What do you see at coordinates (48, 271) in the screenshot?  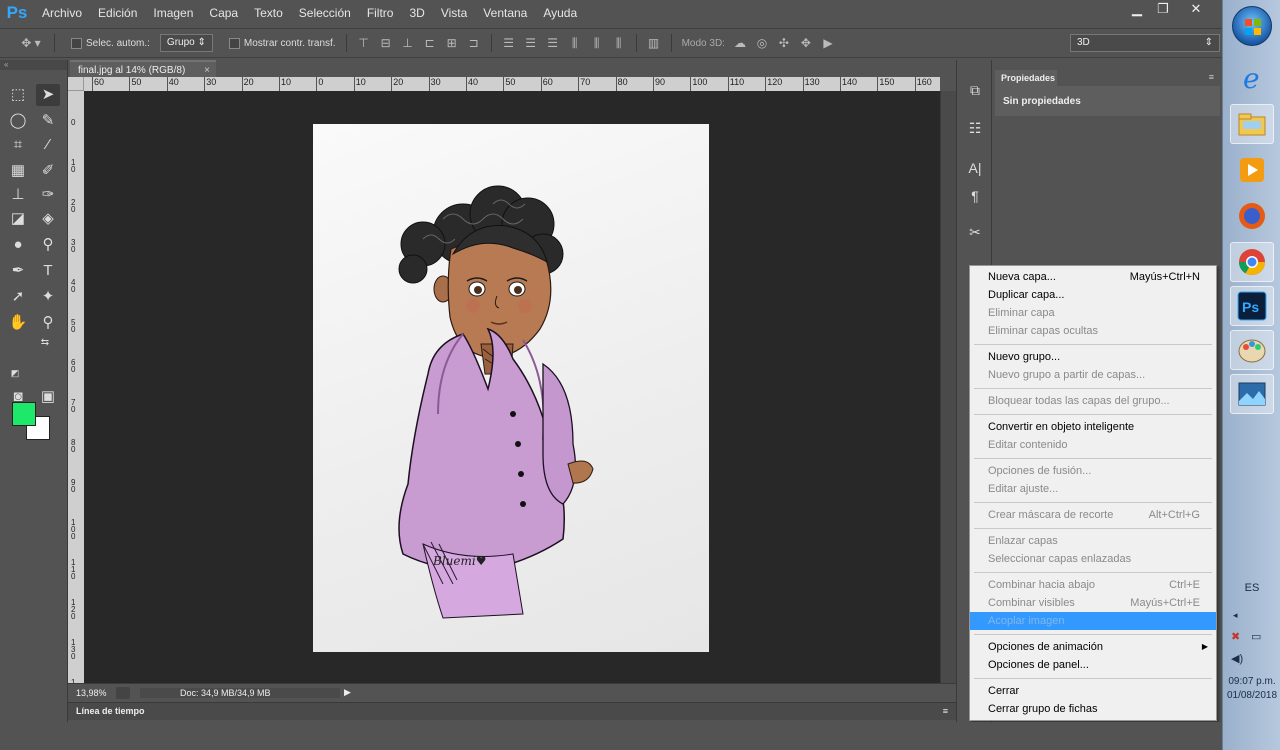 I see `type-tool-icon: T` at bounding box center [48, 271].